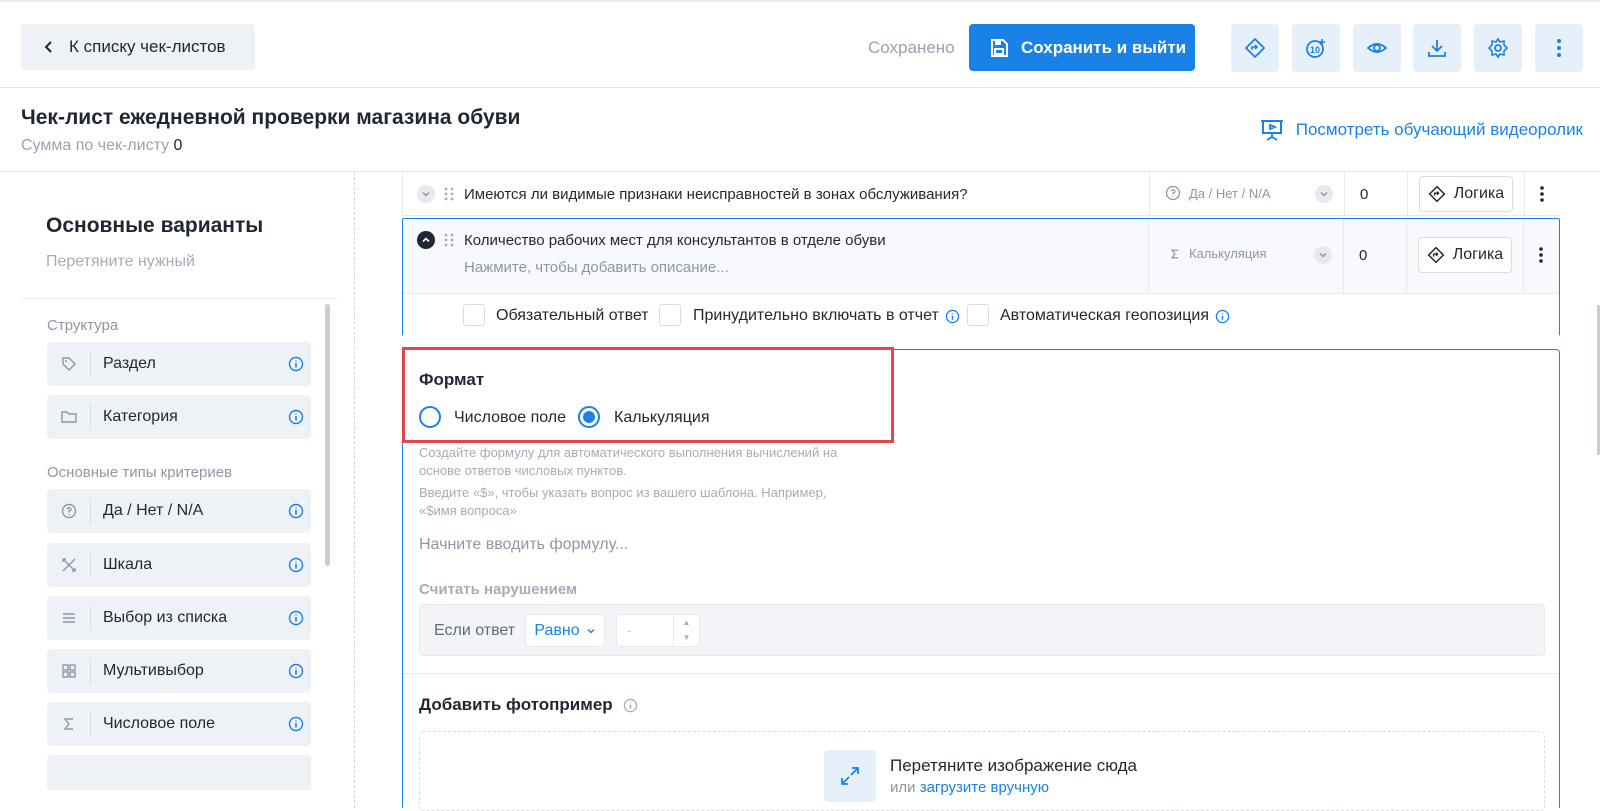 This screenshot has width=1600, height=811. I want to click on sigma-icon, so click(68, 724).